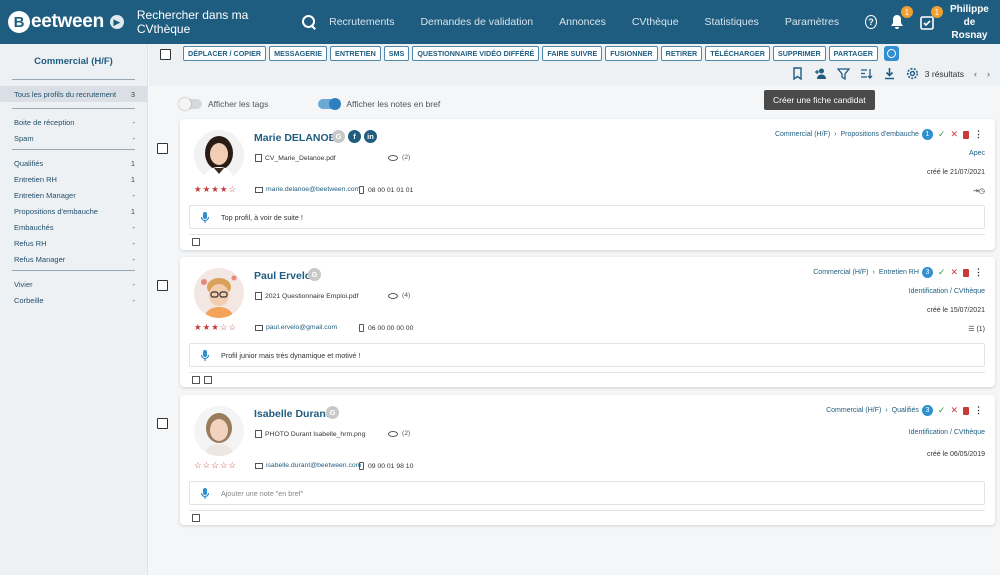 This screenshot has height=575, width=1000. Describe the element at coordinates (190, 104) in the screenshot. I see `show-tags-toggle` at that location.